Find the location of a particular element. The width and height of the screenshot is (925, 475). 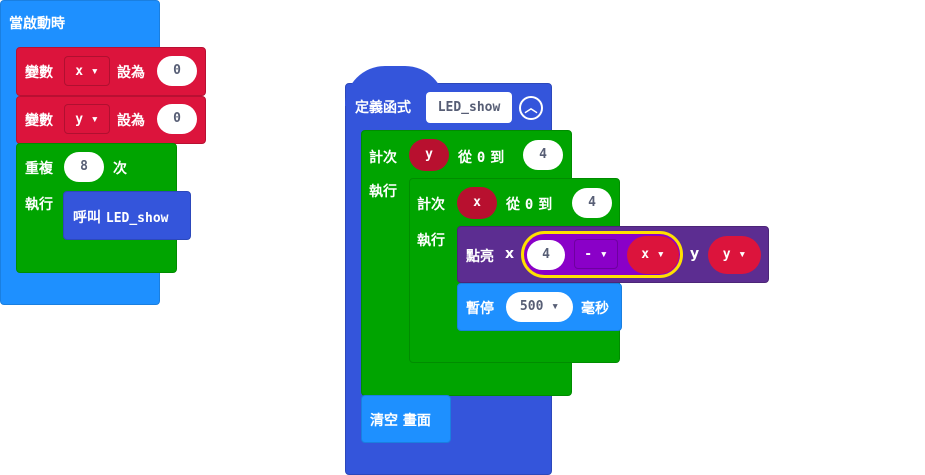

function-name-input: LED_show is located at coordinates (469, 107).